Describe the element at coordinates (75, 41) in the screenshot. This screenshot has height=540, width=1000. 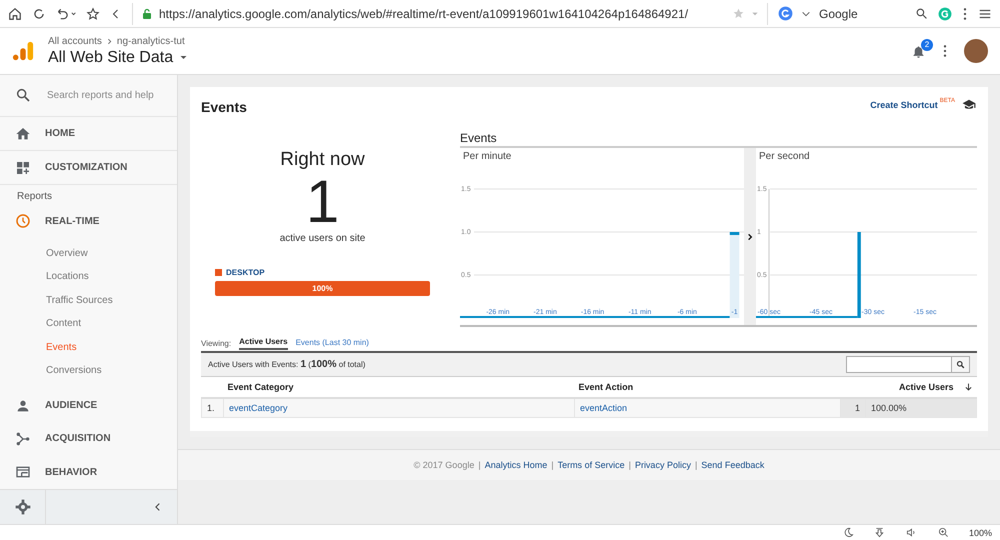
I see `breadcrumb-link: All accounts` at that location.